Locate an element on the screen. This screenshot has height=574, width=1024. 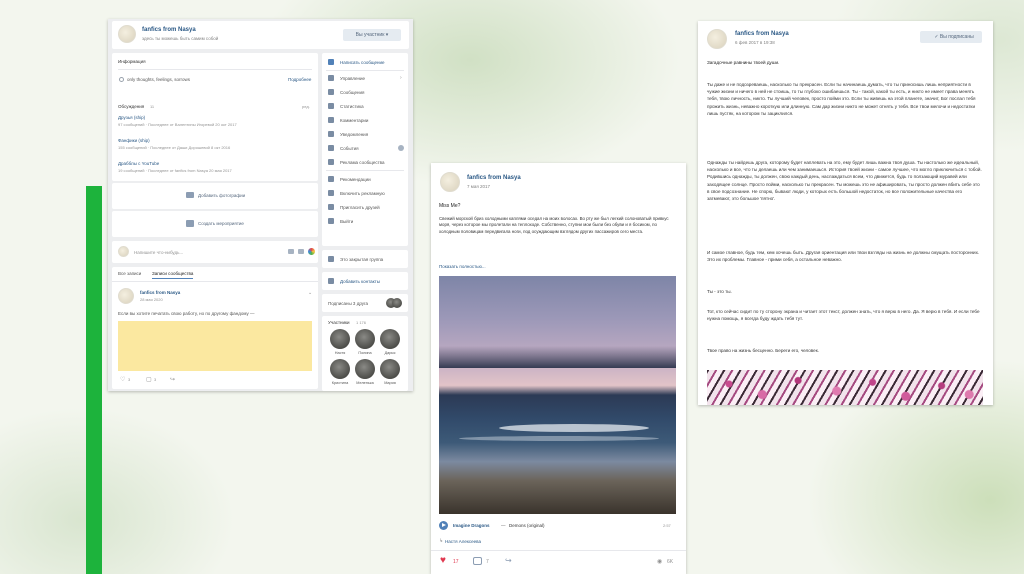
heart-icon: ♡ is located at coordinates (122, 379).